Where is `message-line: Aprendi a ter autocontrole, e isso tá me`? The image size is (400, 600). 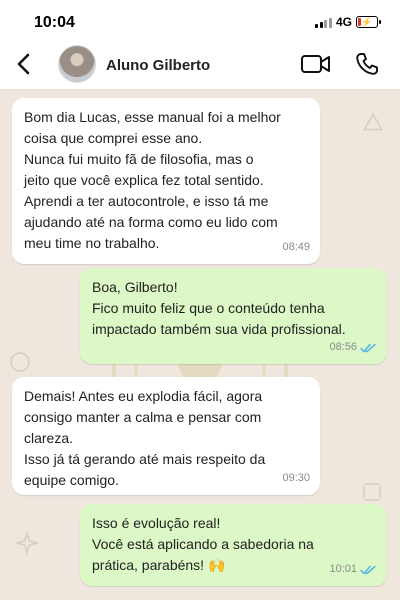
message-line: Aprendi a ter autocontrole, e isso tá me is located at coordinates (146, 201).